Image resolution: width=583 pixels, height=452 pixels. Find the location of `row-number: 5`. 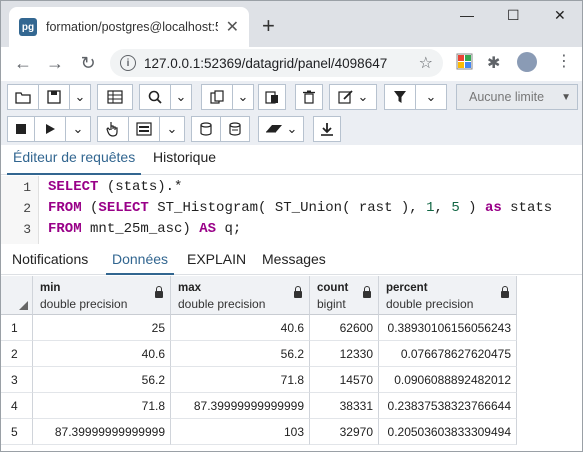

row-number: 5 is located at coordinates (17, 432).